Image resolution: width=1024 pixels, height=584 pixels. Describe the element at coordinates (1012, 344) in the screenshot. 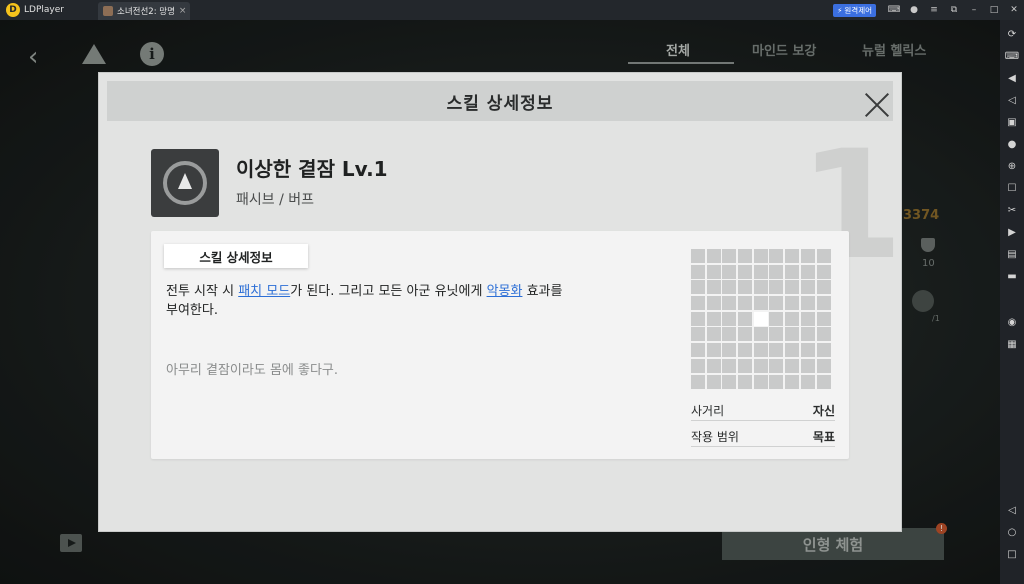

I see `multi-icon: ▦` at that location.